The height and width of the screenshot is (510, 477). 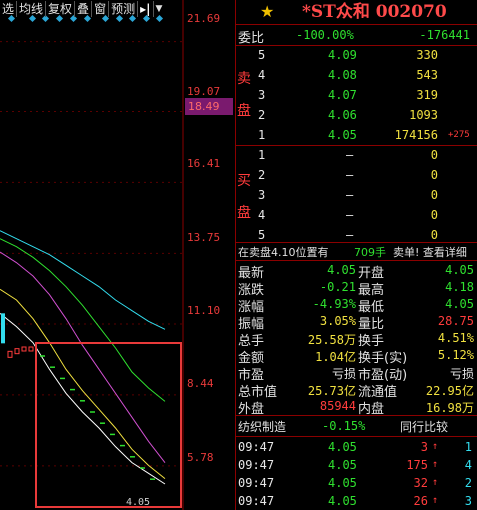 What do you see at coordinates (417, 465) in the screenshot?
I see `tick-volume: 175` at bounding box center [417, 465].